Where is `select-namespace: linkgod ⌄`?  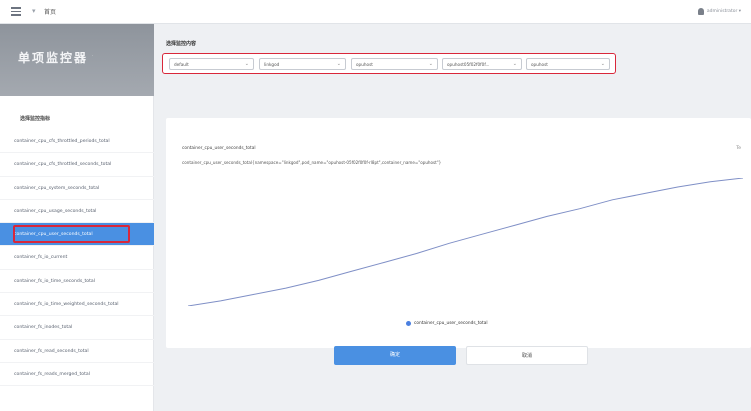 select-namespace: linkgod ⌄ is located at coordinates (302, 64).